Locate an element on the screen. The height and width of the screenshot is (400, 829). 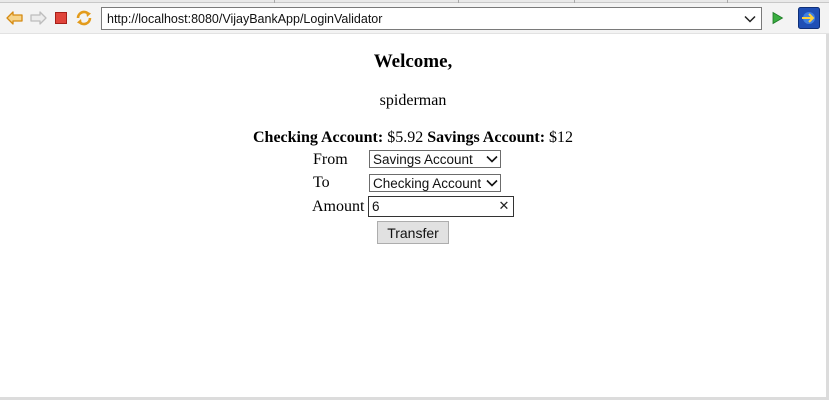
welcome-heading: Welcome, is located at coordinates (413, 61).